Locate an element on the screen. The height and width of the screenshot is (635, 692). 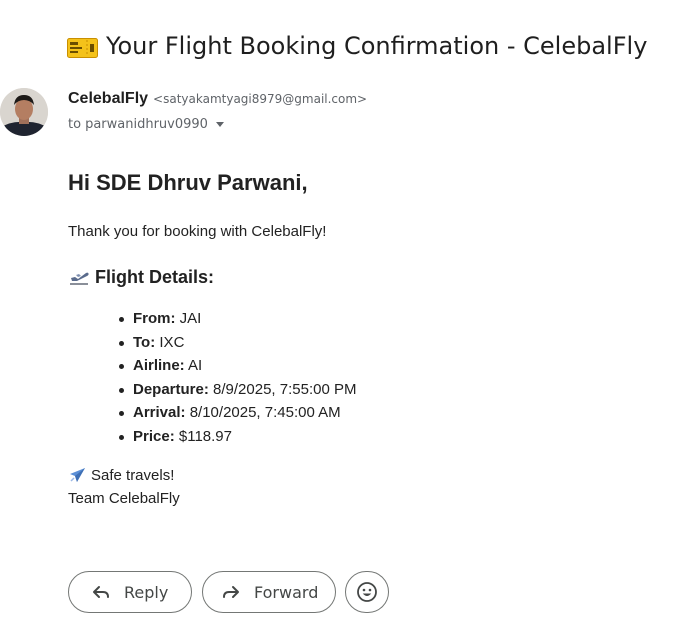
recipient-line: to parwanidhruv0990 is located at coordinates (146, 124).